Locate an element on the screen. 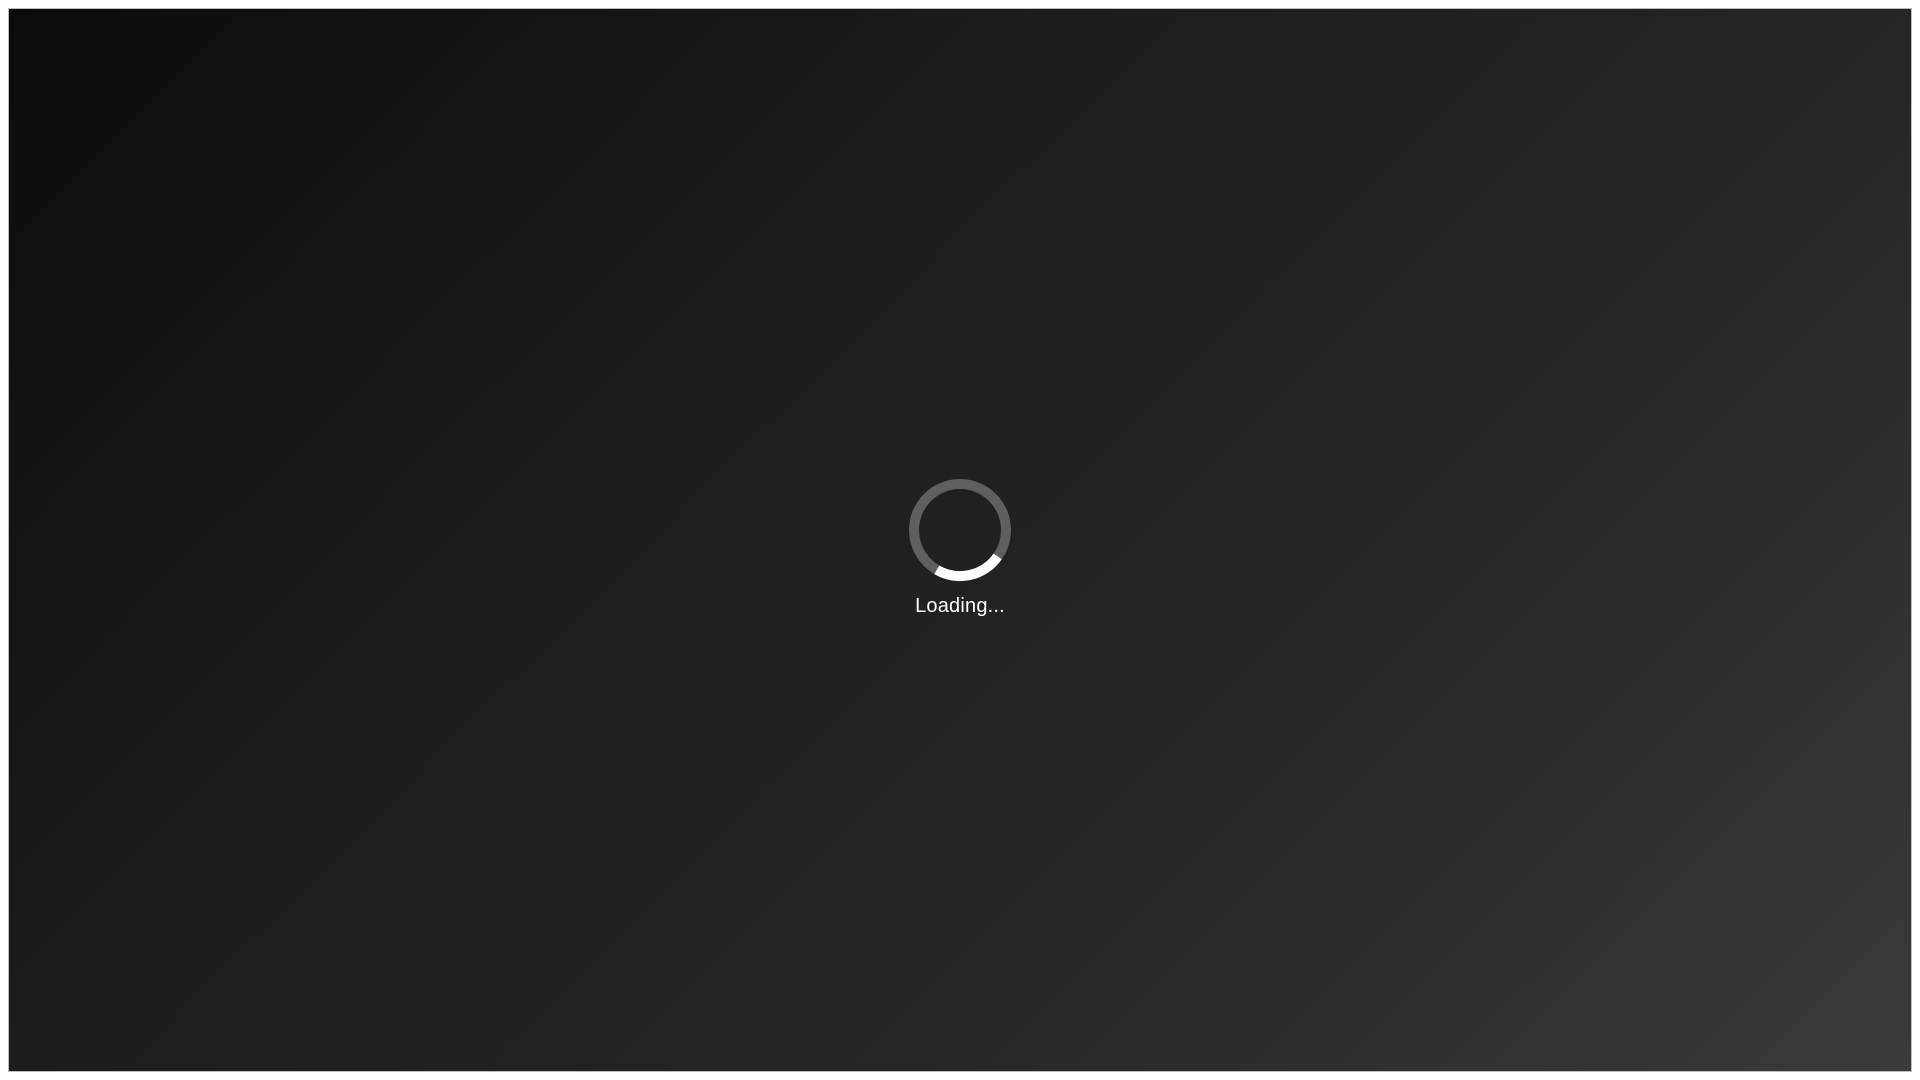 This screenshot has width=1920, height=1080. loading-spinner-icon is located at coordinates (960, 530).